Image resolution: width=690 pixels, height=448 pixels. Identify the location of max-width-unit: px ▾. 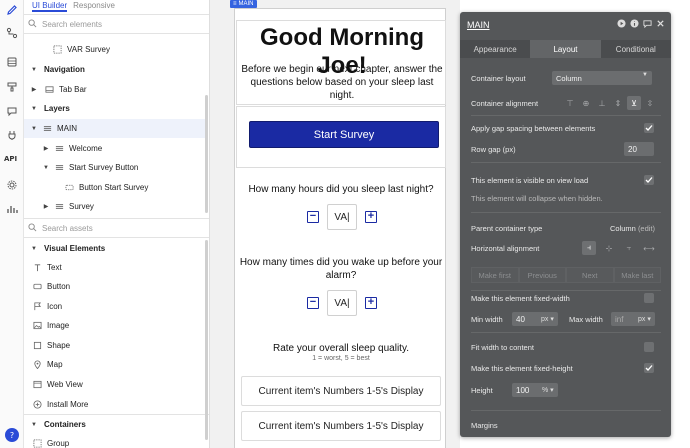
(644, 319).